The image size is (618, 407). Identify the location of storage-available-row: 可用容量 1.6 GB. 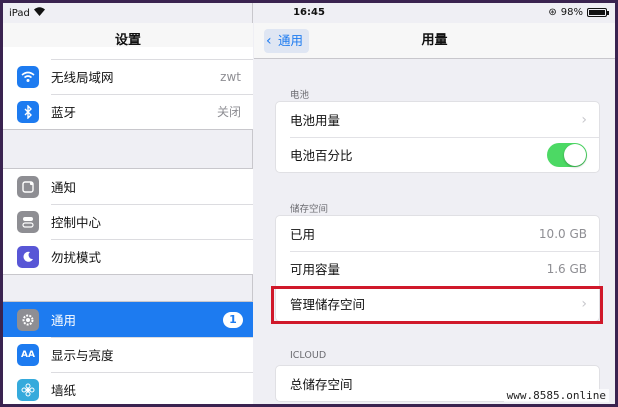
(437, 268).